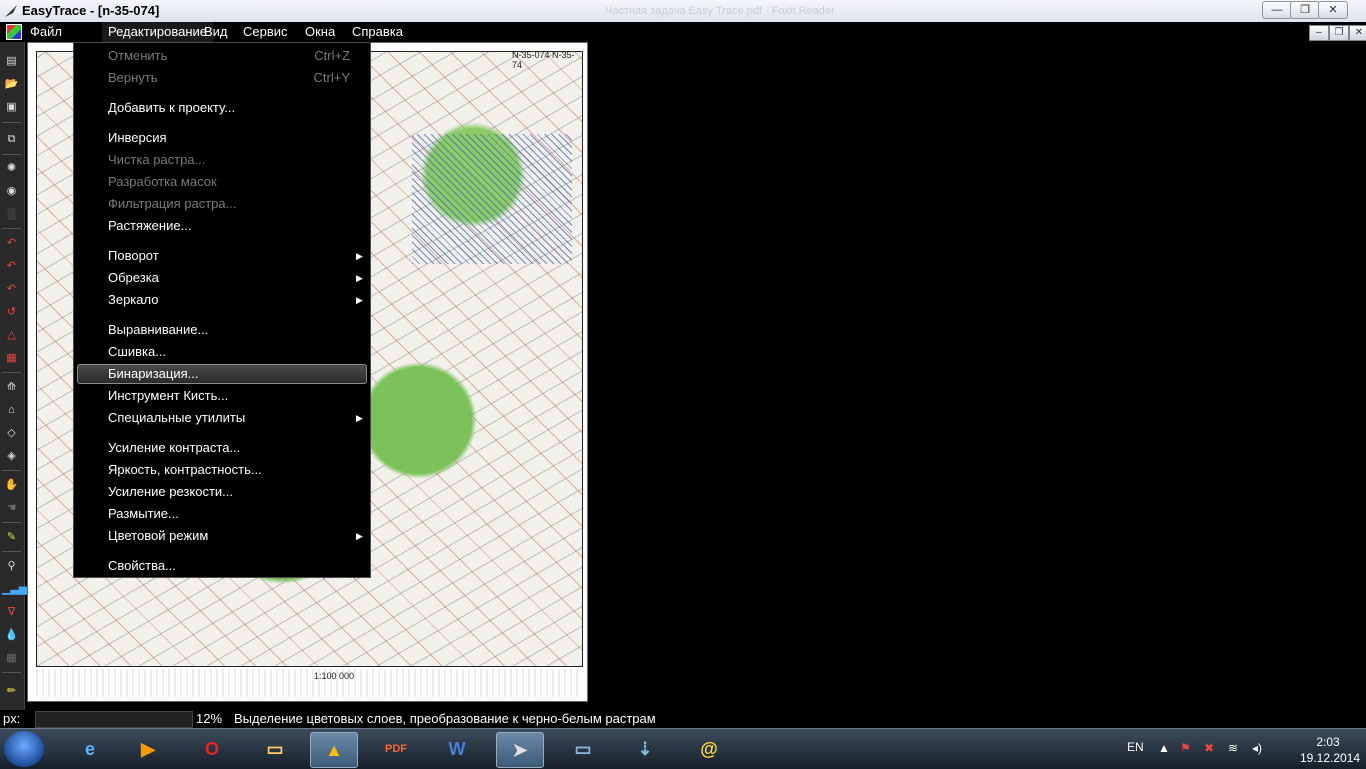 This screenshot has height=769, width=1366. Describe the element at coordinates (46, 32) in the screenshot. I see `menu-file: Файл` at that location.